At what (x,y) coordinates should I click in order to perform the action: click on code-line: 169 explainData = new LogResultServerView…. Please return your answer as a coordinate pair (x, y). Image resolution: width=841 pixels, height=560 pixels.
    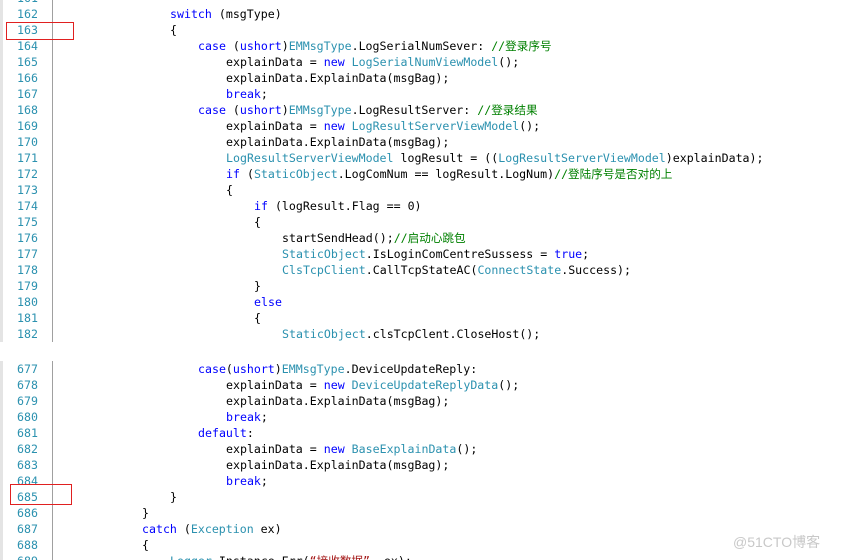
    Looking at the image, I should click on (420, 126).